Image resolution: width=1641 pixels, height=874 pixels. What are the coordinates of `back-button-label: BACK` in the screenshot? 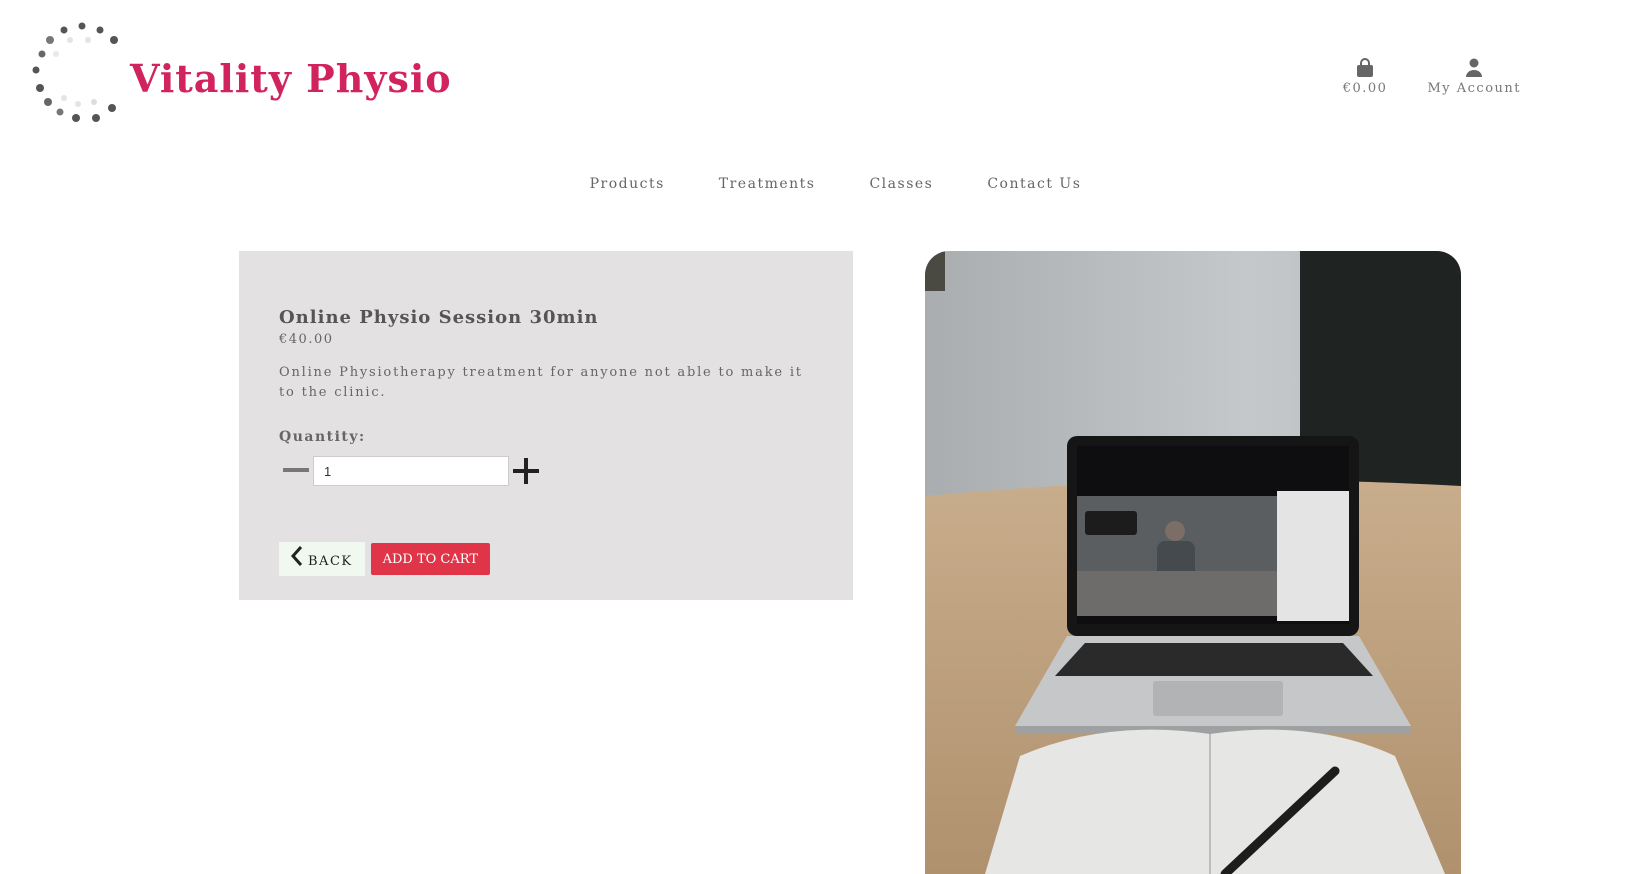 It's located at (330, 561).